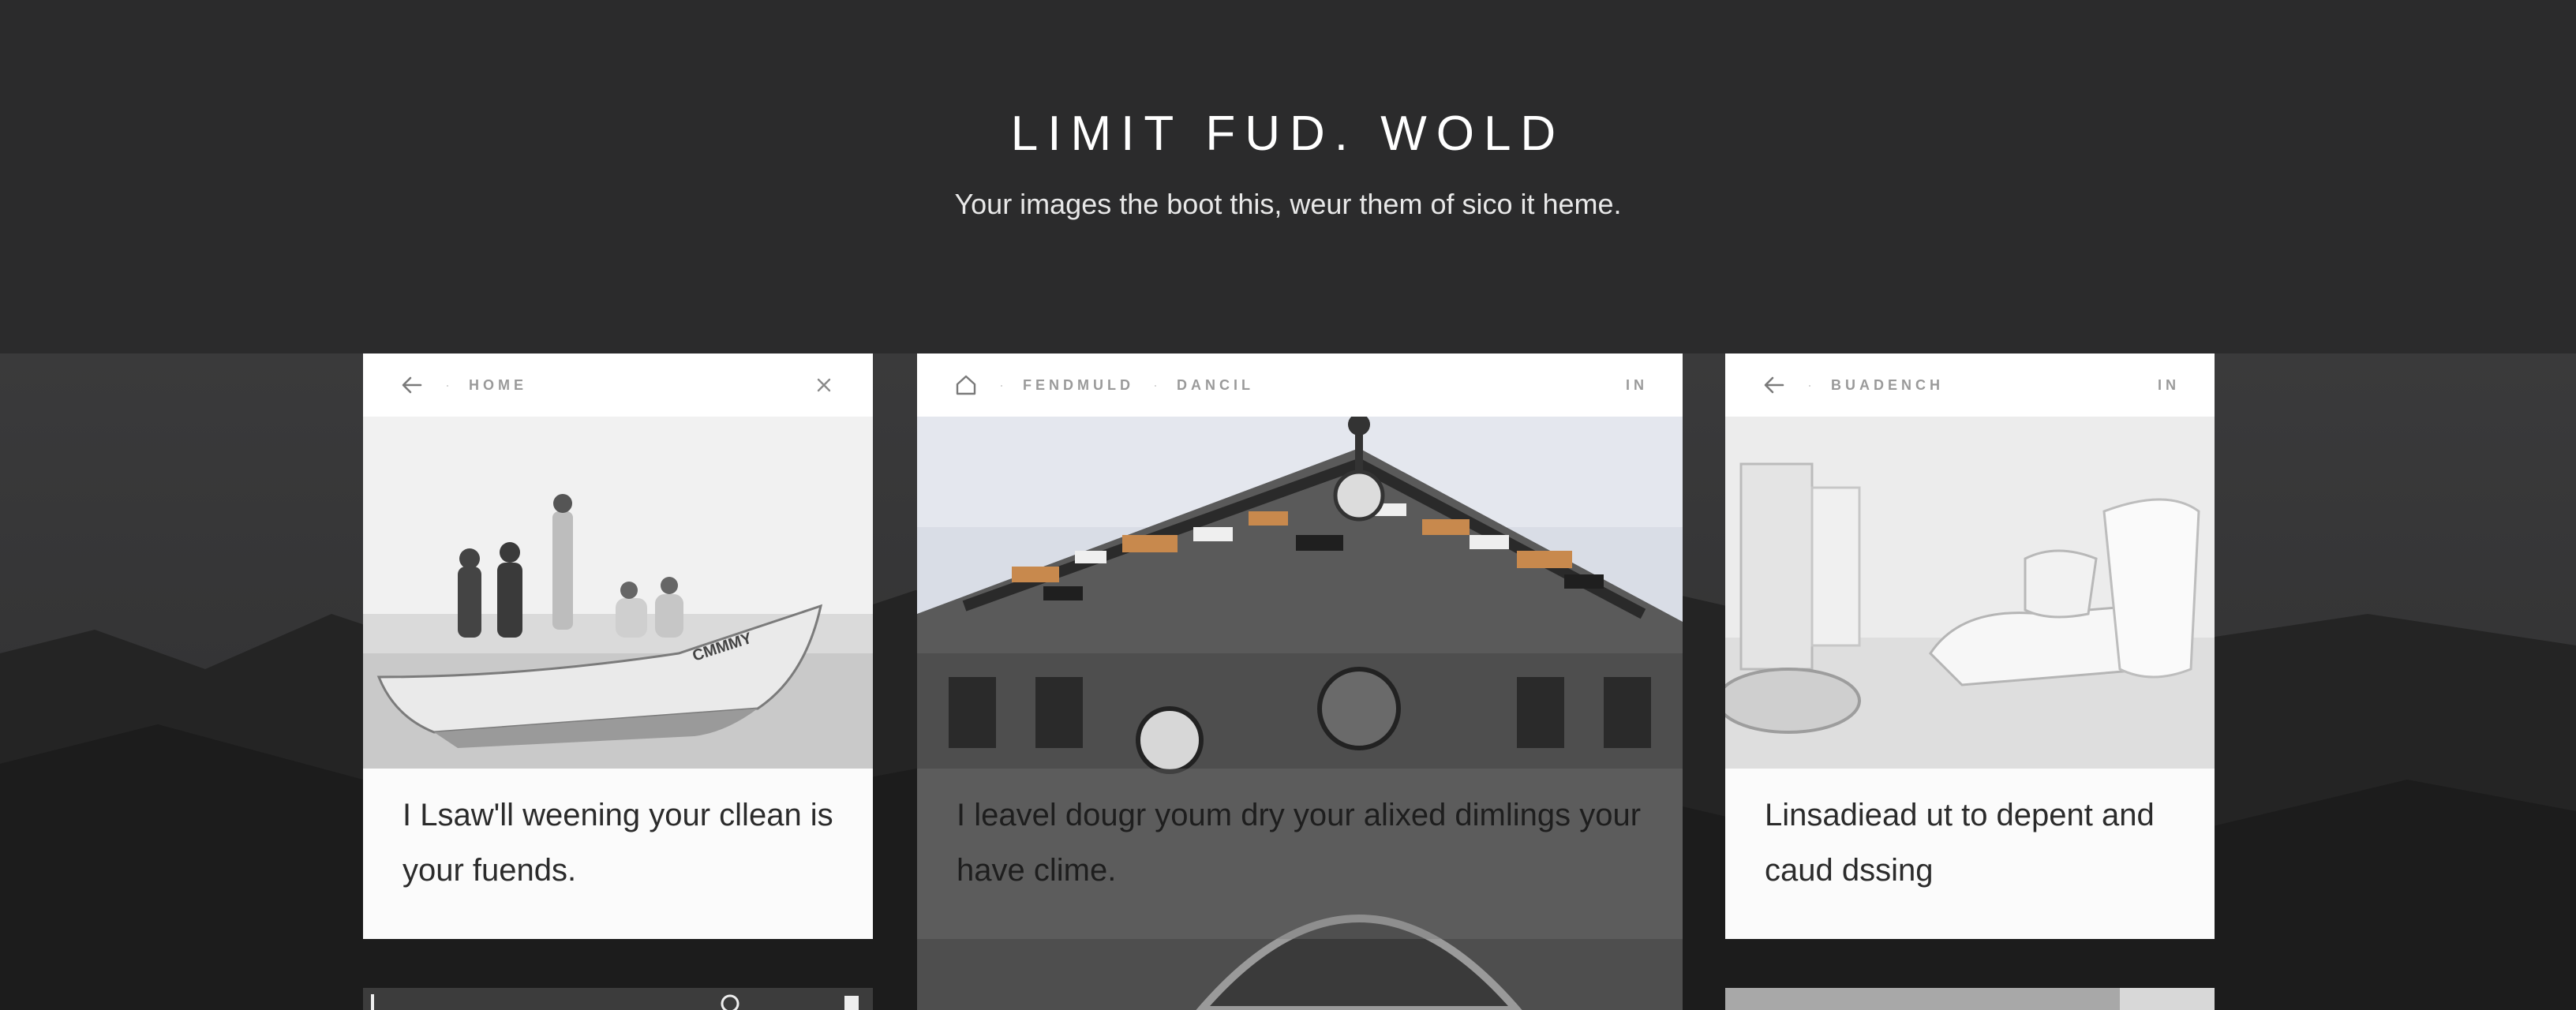 The image size is (2576, 1010). I want to click on close-icon, so click(824, 385).